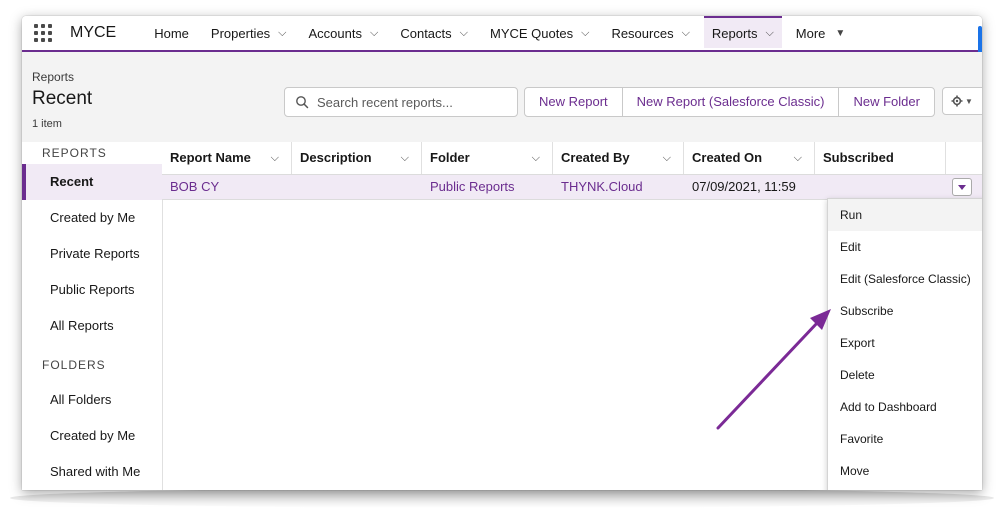  I want to click on new-report-button: New Report, so click(574, 102).